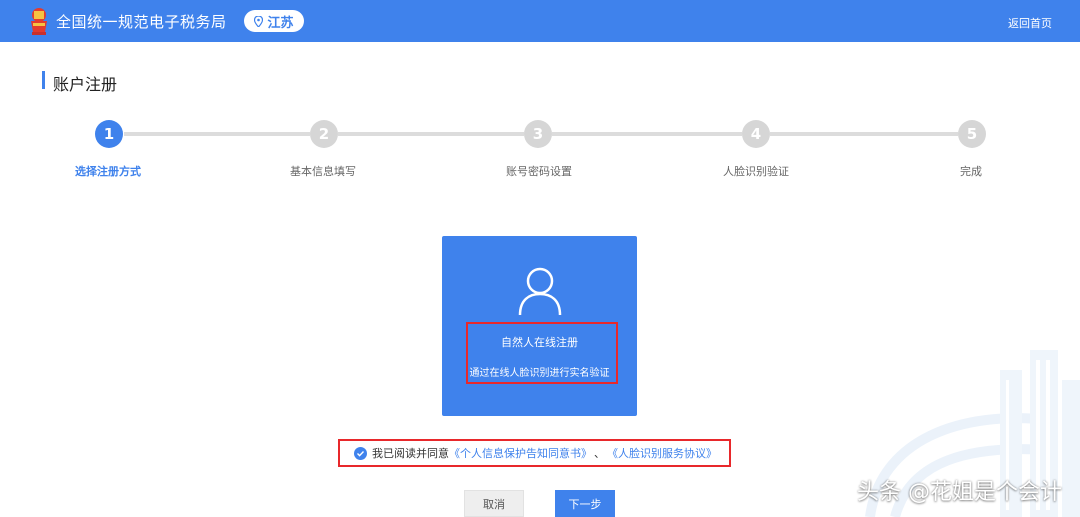 The width and height of the screenshot is (1080, 517). Describe the element at coordinates (280, 23) in the screenshot. I see `region-label: 江苏` at that location.